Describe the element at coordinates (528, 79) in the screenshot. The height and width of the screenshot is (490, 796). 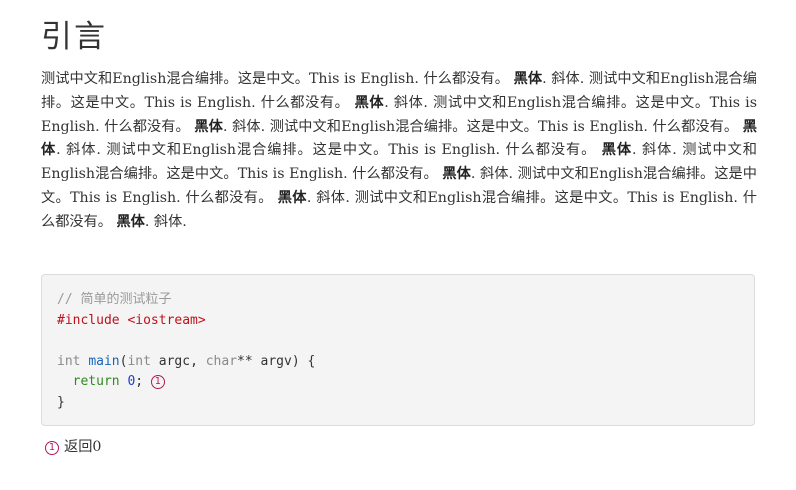
I see `bold-text: 黑体` at that location.